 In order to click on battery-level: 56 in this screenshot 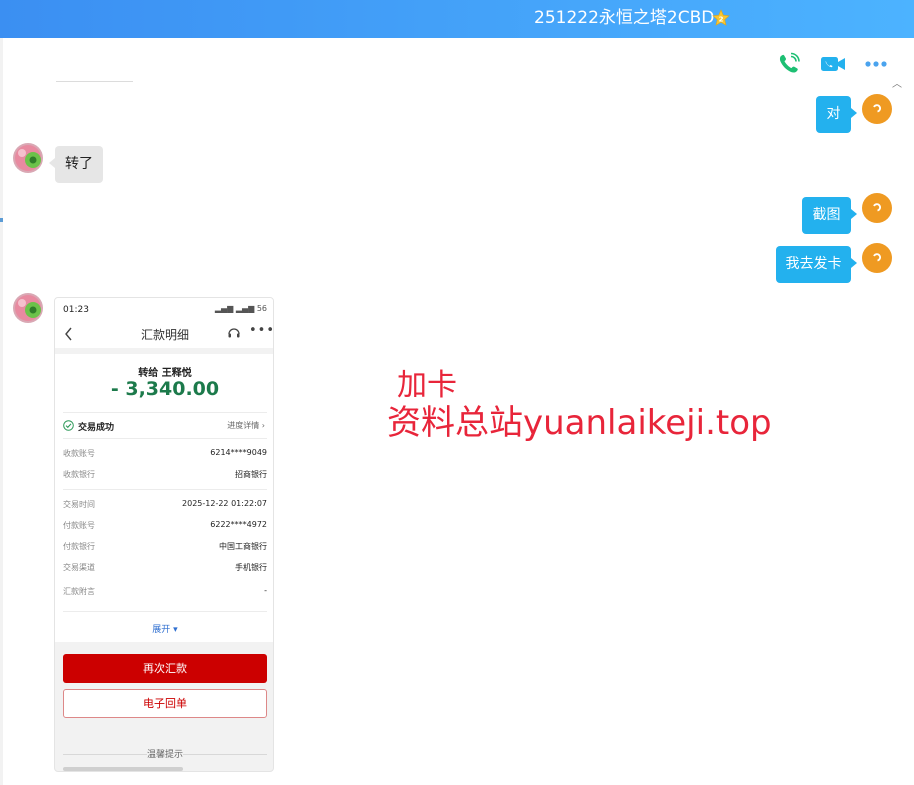, I will do `click(261, 308)`.